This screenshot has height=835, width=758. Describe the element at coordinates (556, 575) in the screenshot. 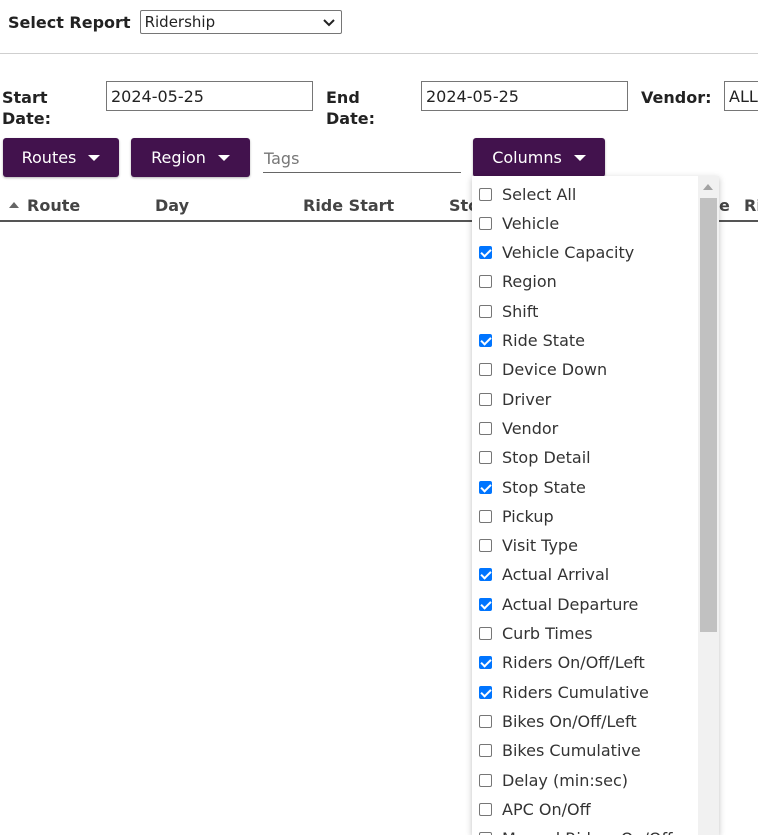

I see `column-option-label: Actual Arrival` at that location.